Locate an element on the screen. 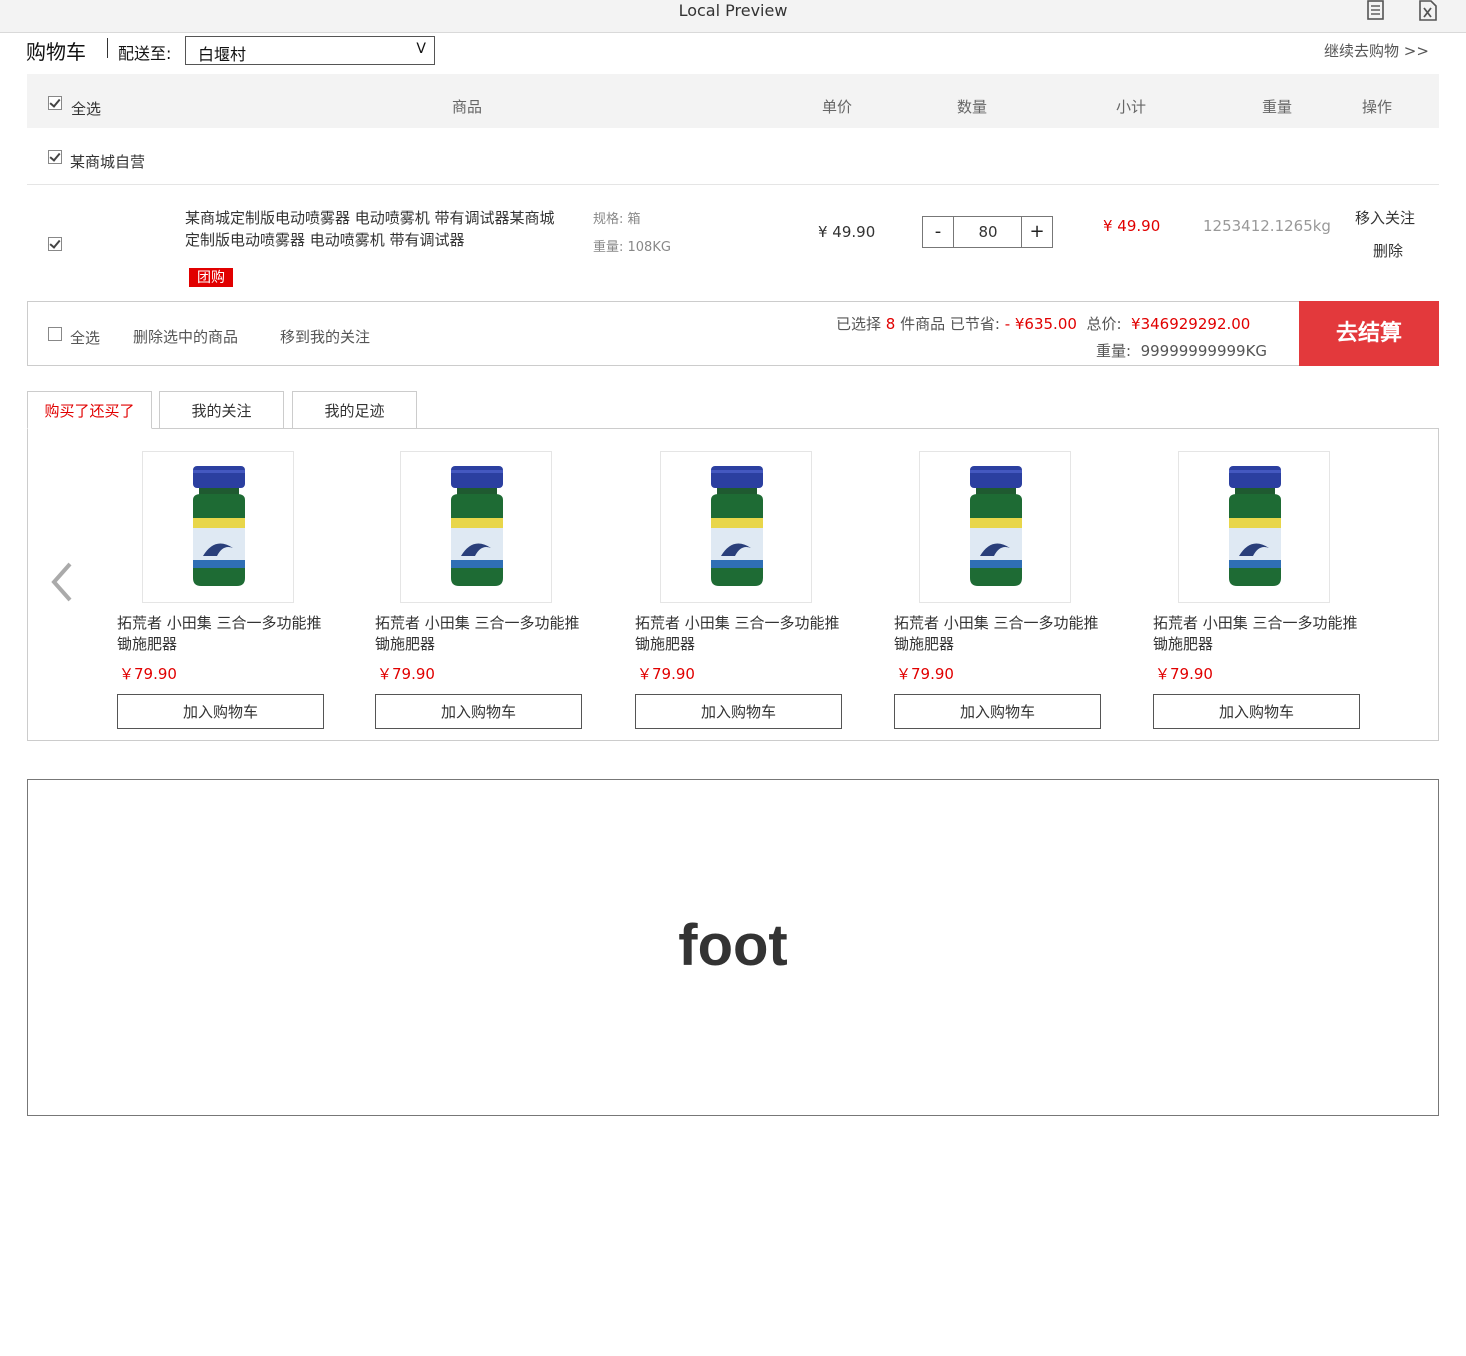 This screenshot has width=1466, height=1356. col-product: 商品 is located at coordinates (467, 107).